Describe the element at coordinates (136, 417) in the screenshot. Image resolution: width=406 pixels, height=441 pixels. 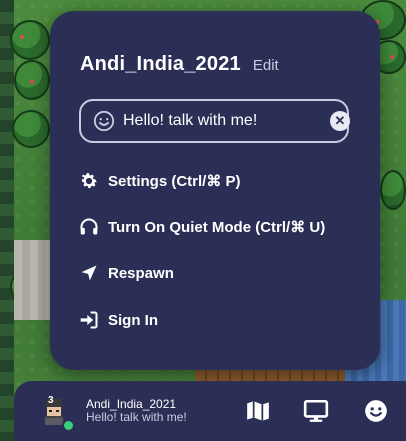
I see `bar-status-text: Hello! talk with me!` at that location.